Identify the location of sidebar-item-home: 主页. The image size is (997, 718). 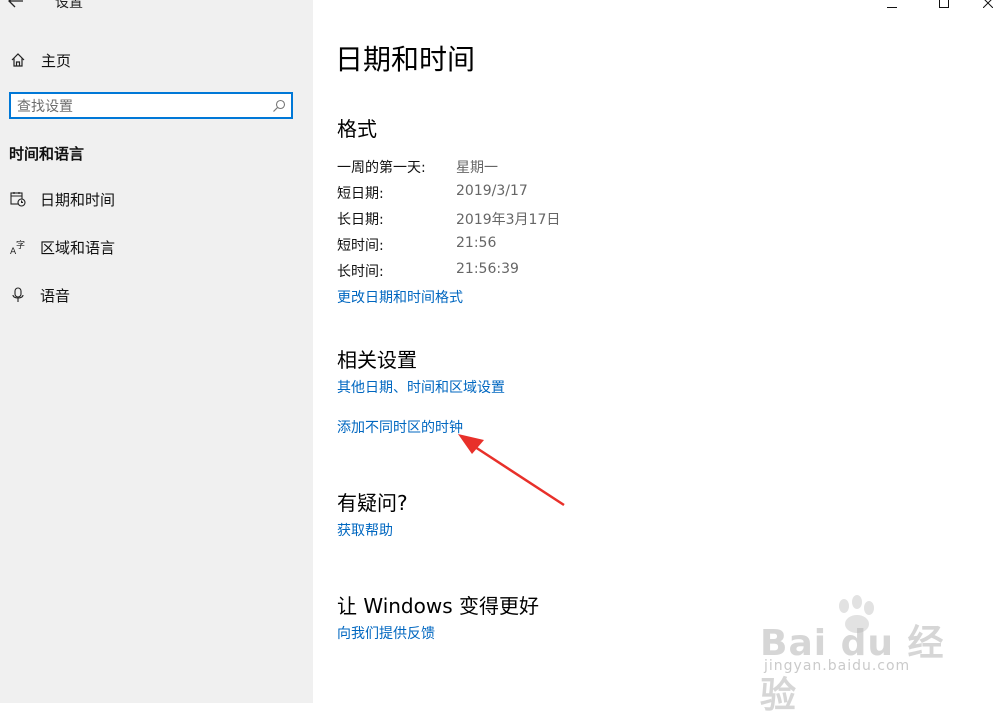
(156, 60).